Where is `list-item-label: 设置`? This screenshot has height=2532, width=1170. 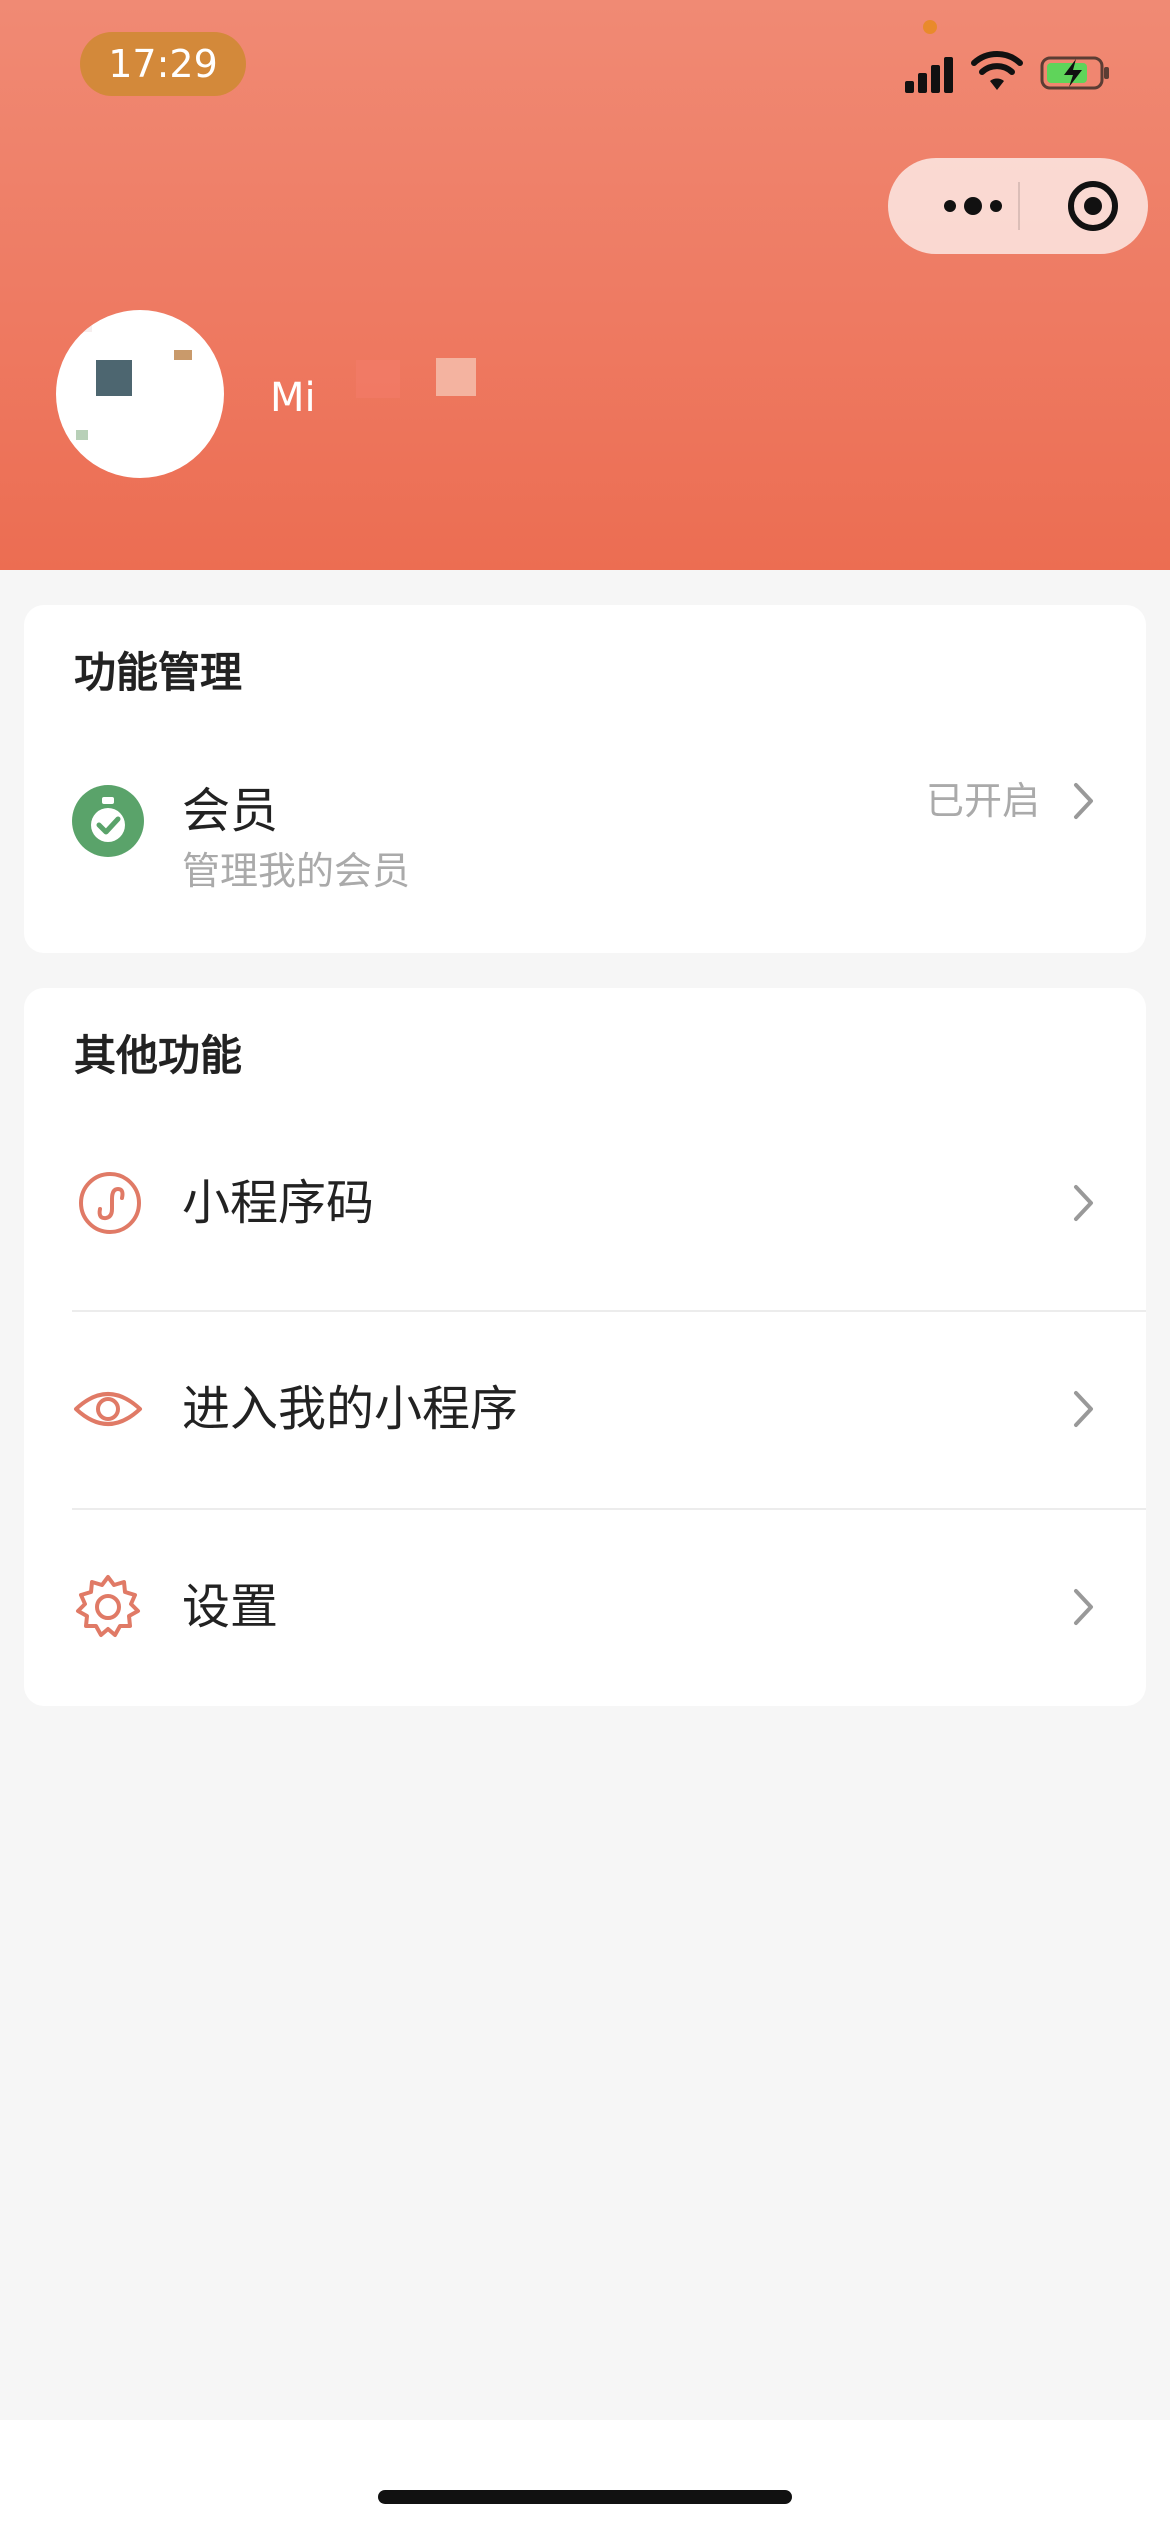 list-item-label: 设置 is located at coordinates (230, 1607).